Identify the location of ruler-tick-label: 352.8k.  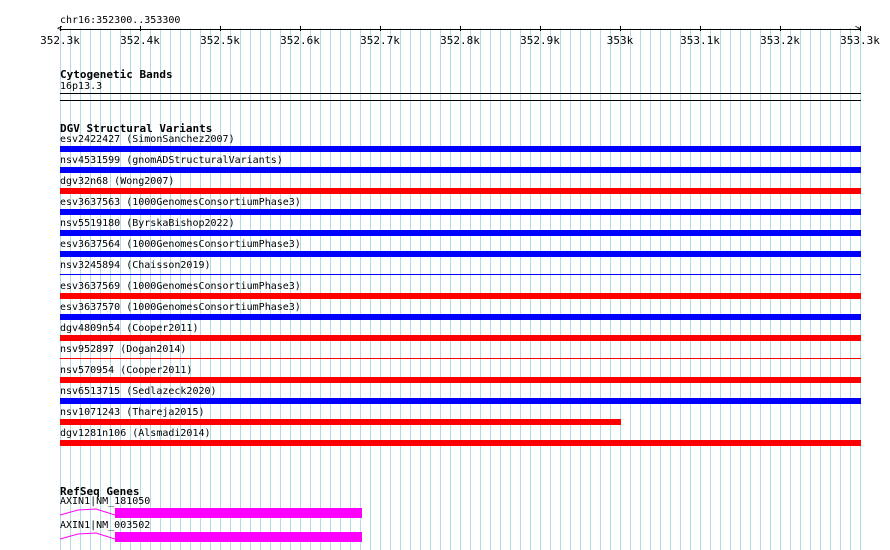
(460, 40).